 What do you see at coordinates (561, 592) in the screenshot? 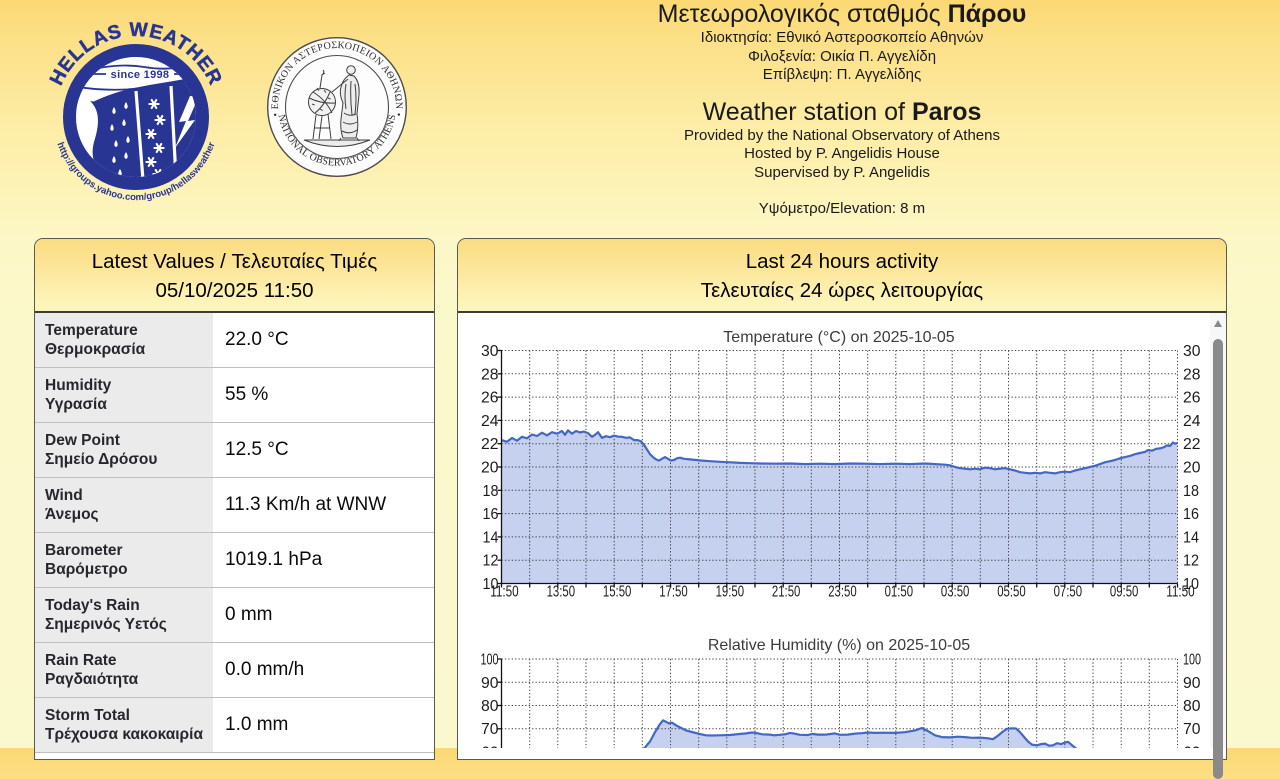
I see `svg-text: 13:50` at bounding box center [561, 592].